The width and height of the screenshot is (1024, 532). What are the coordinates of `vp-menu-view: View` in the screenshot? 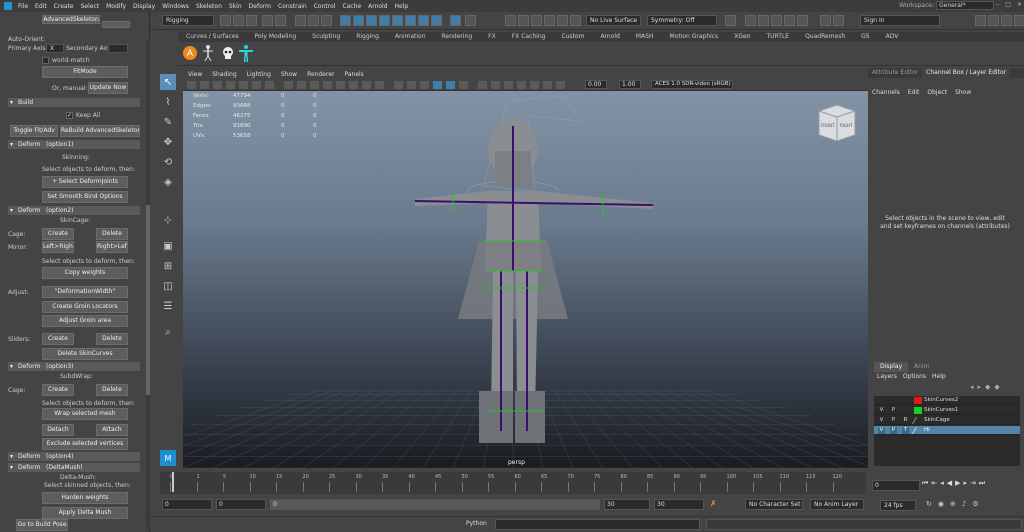 It's located at (195, 74).